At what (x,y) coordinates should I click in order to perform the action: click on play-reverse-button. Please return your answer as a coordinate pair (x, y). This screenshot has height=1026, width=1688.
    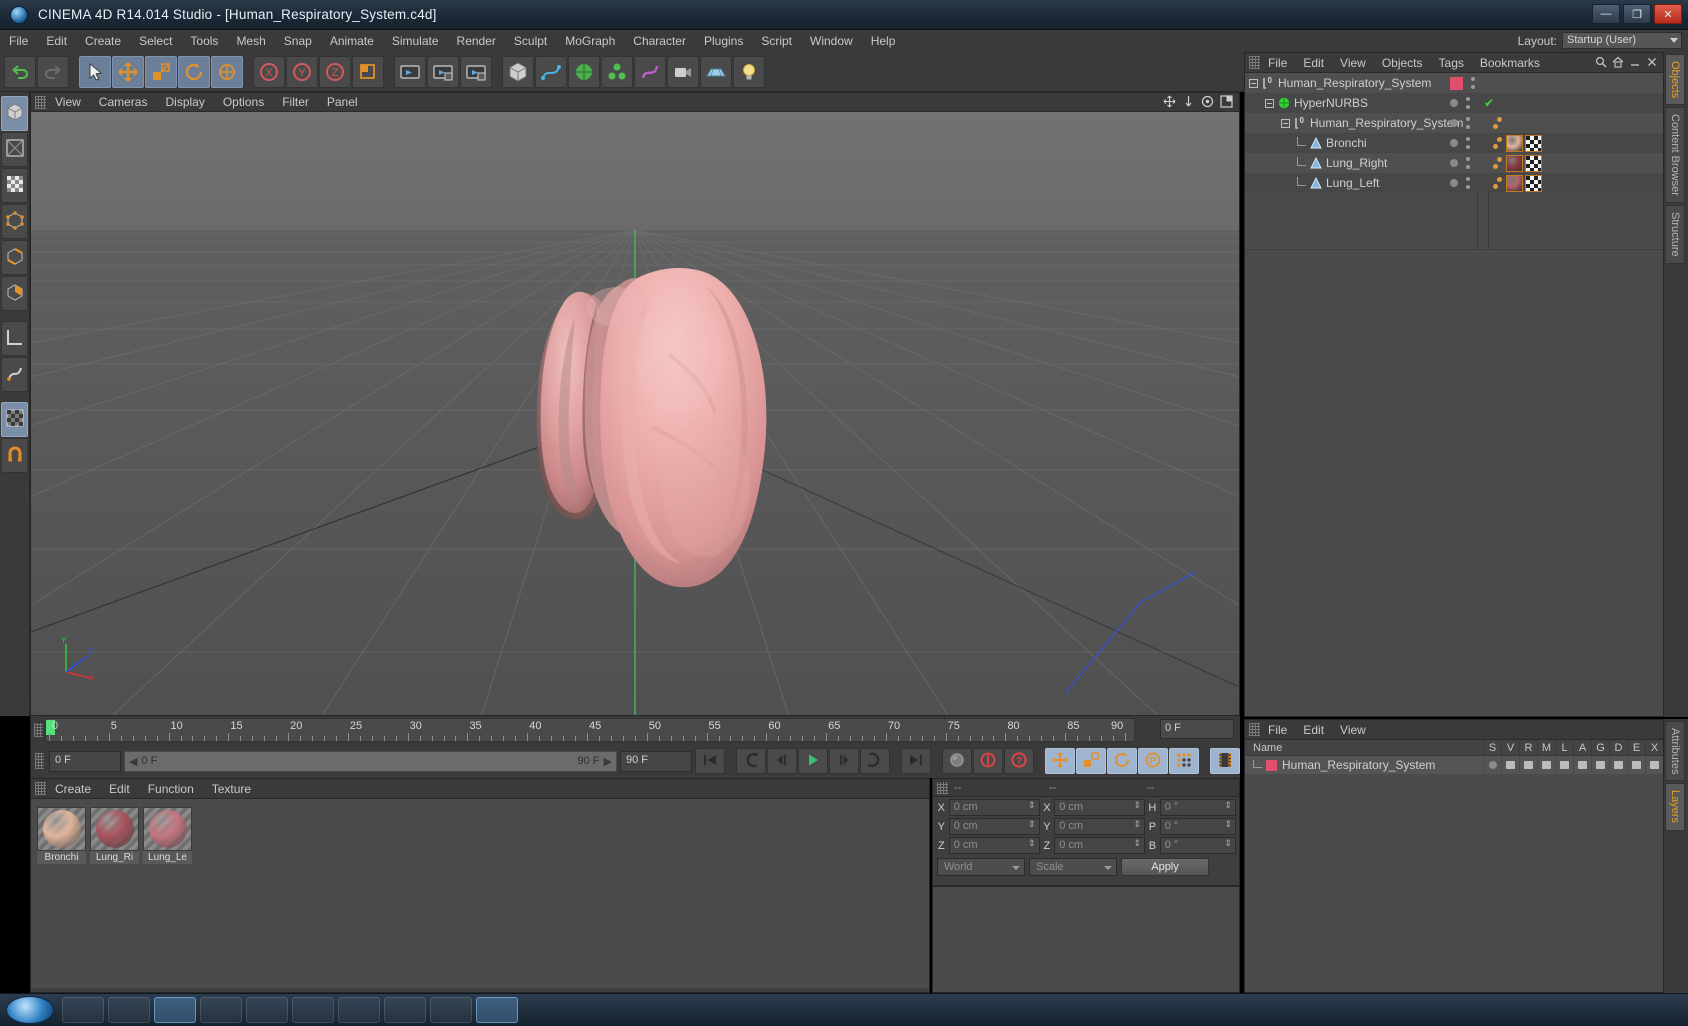
    Looking at the image, I should click on (751, 761).